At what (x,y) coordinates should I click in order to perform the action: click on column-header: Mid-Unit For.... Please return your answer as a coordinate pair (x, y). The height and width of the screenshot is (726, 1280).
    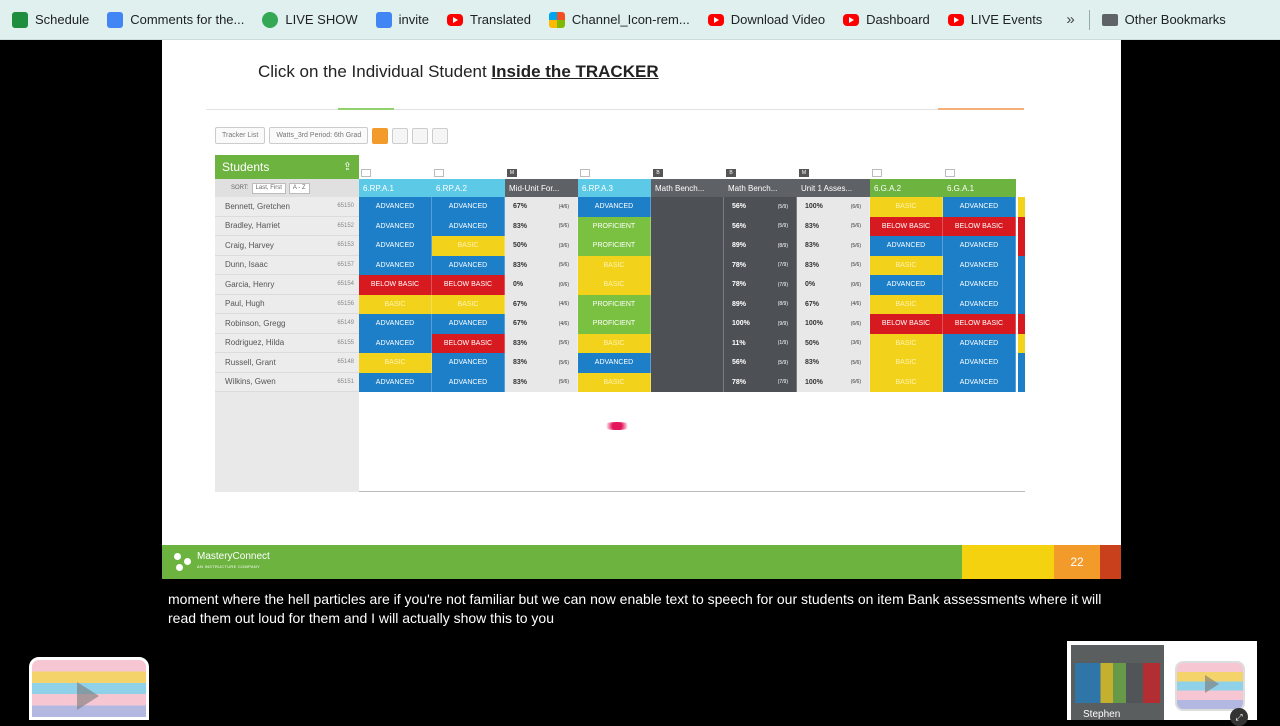
    Looking at the image, I should click on (541, 188).